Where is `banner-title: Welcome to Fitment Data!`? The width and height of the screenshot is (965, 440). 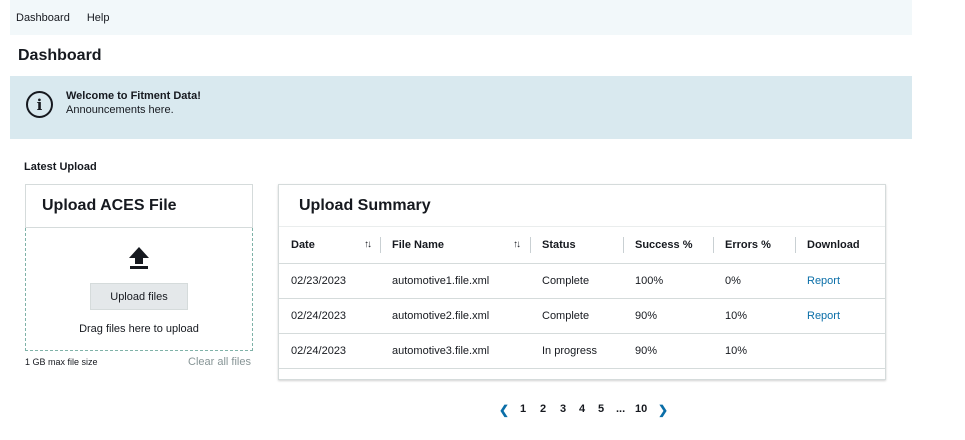 banner-title: Welcome to Fitment Data! is located at coordinates (133, 96).